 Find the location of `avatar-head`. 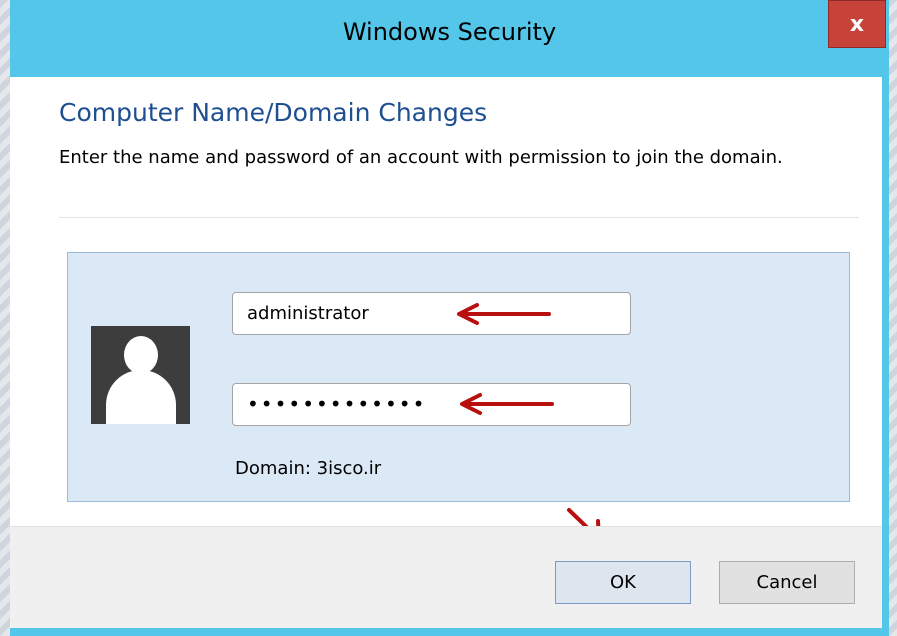

avatar-head is located at coordinates (141, 355).